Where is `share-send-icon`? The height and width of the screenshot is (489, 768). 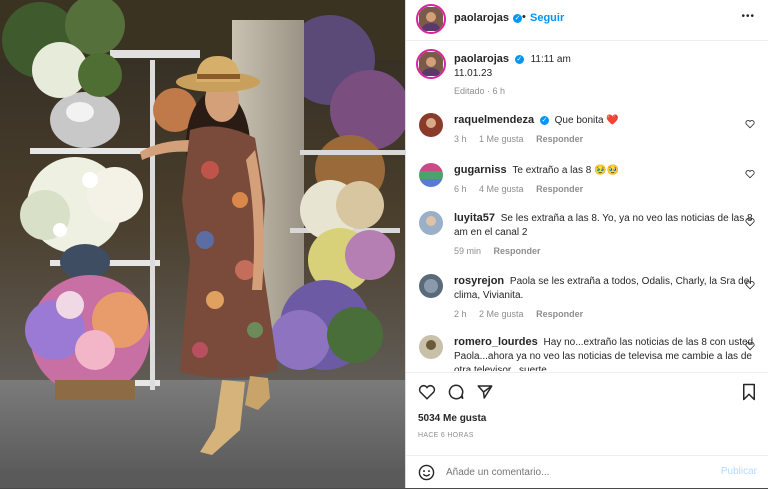
share-send-icon is located at coordinates (485, 392).